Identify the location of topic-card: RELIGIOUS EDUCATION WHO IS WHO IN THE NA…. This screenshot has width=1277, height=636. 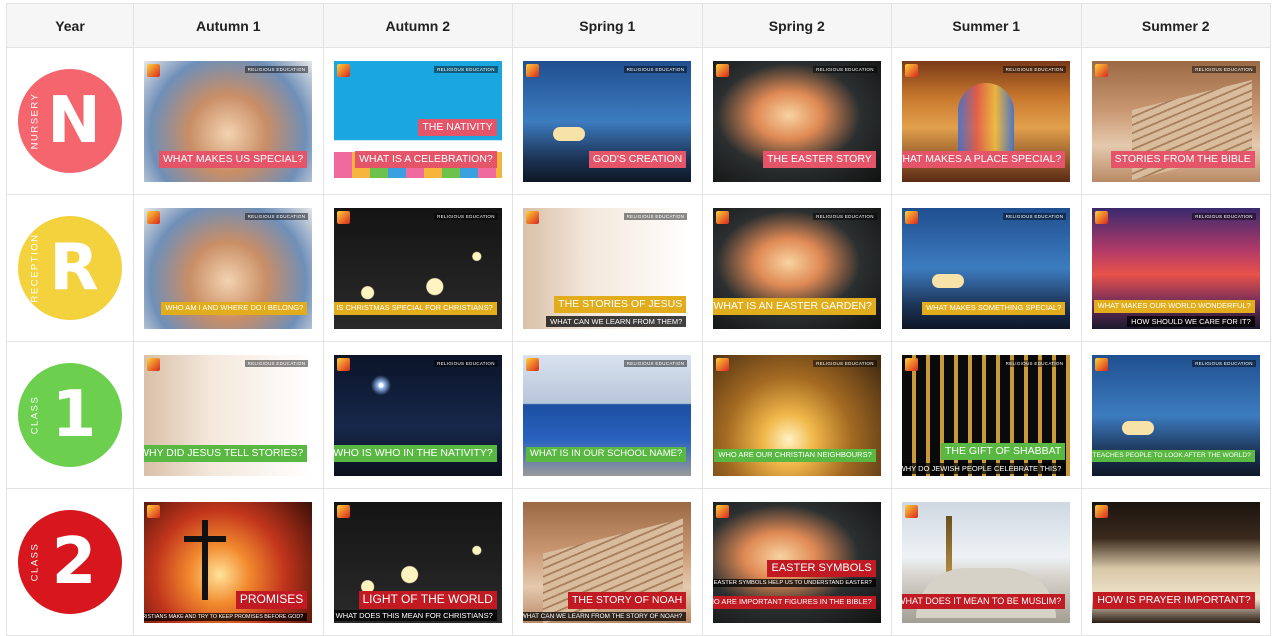
(417, 415).